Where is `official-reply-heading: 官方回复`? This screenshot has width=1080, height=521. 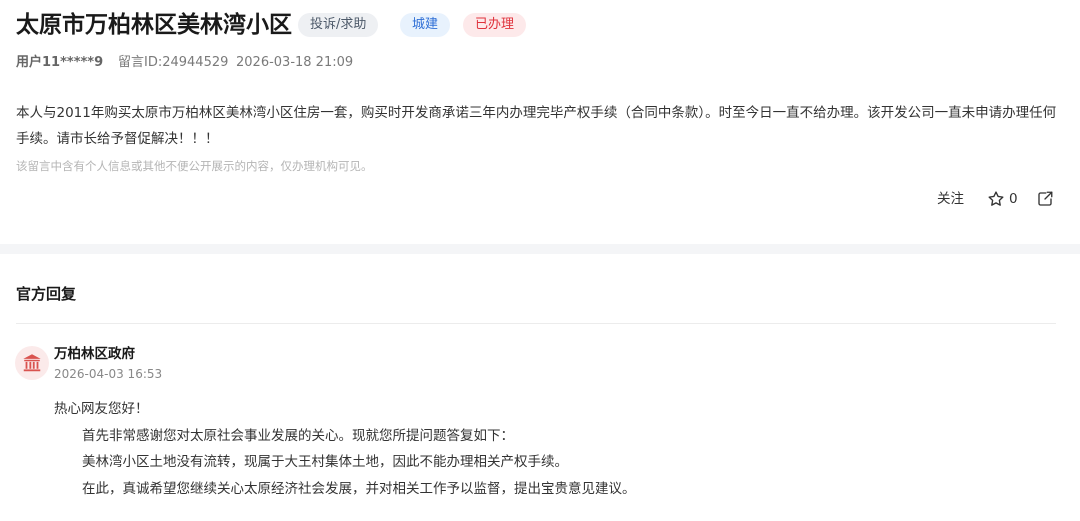
official-reply-heading: 官方回复 is located at coordinates (46, 294).